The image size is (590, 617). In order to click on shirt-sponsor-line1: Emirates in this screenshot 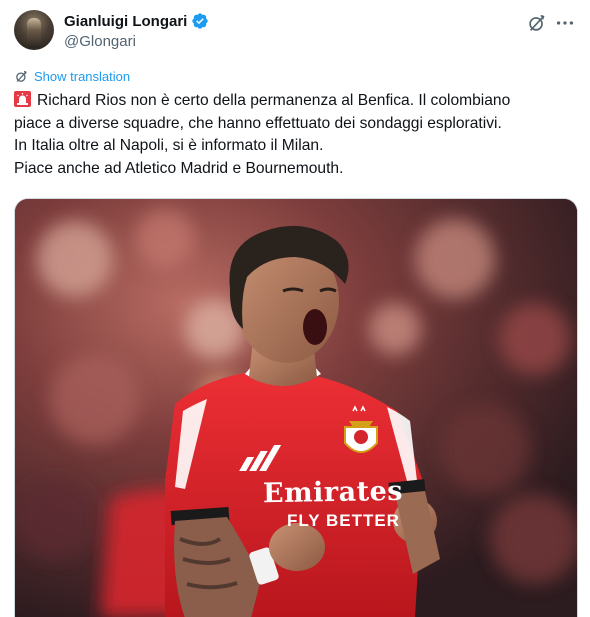, I will do `click(333, 492)`.